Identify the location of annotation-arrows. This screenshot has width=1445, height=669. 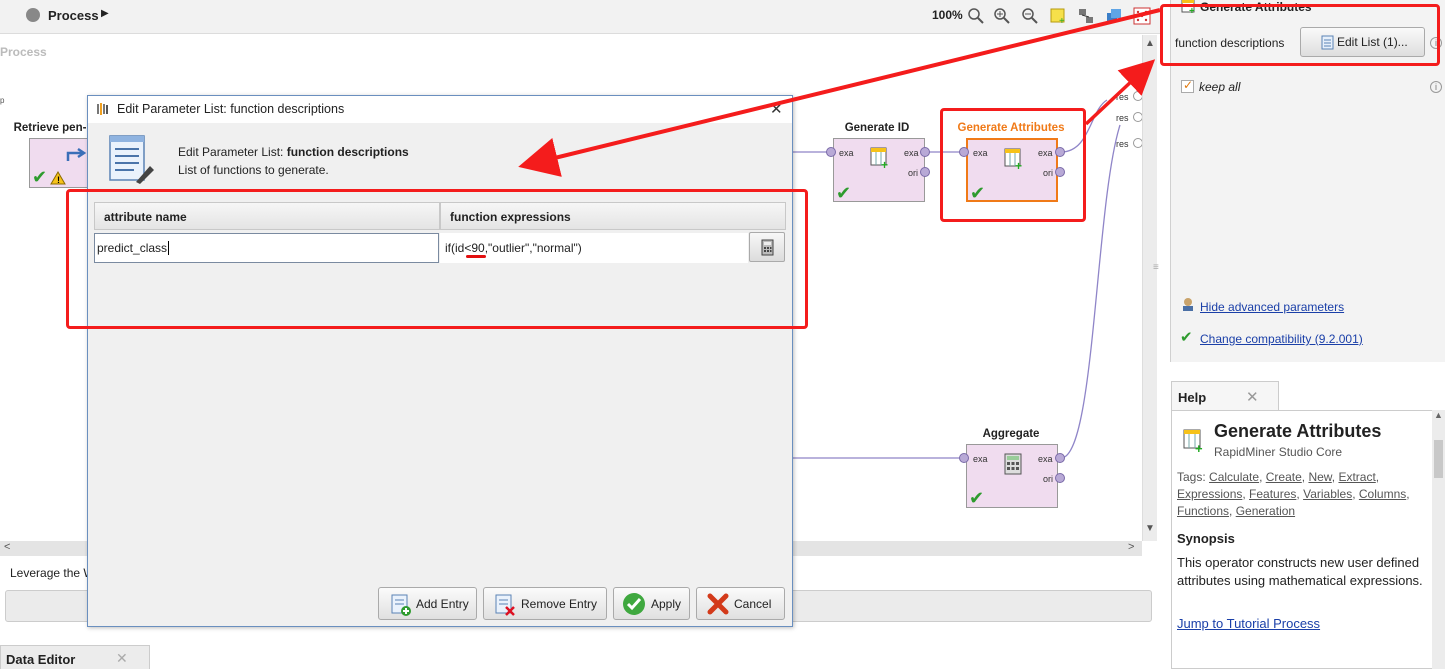
(839, 92).